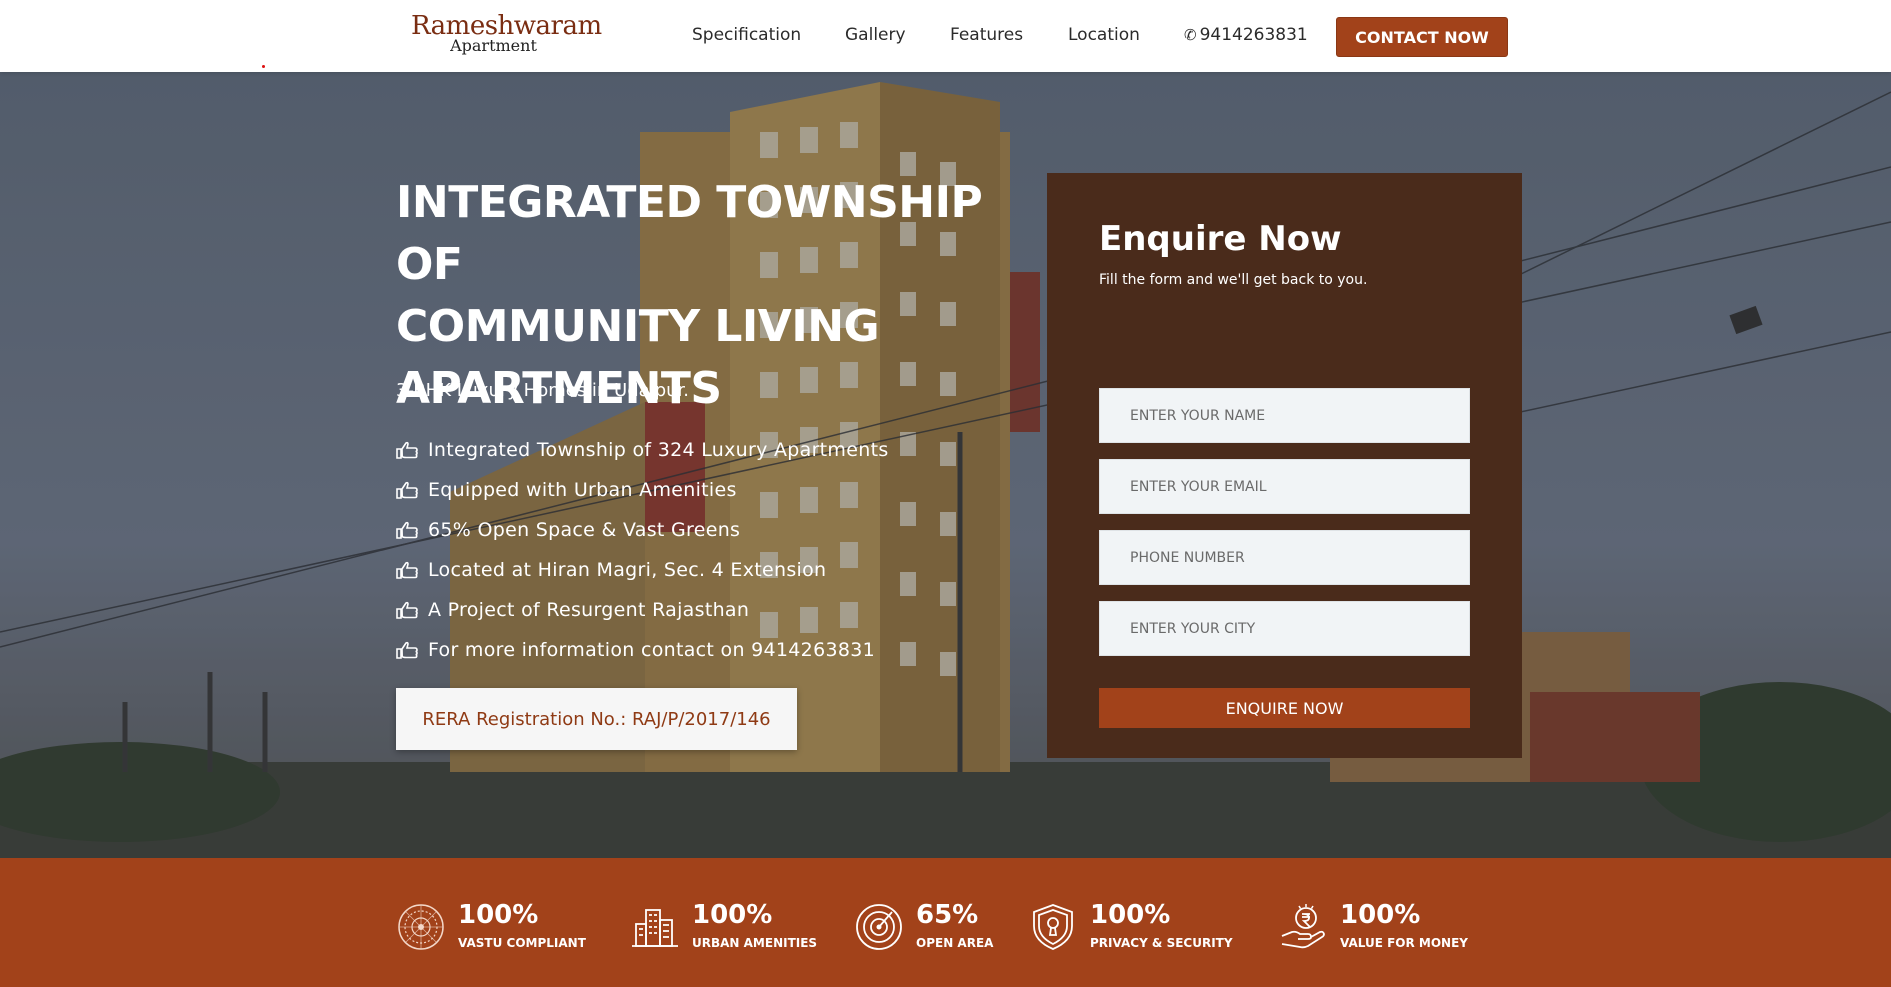 The height and width of the screenshot is (987, 1891). I want to click on stat-label: PRIVACY & SECURITY, so click(1161, 943).